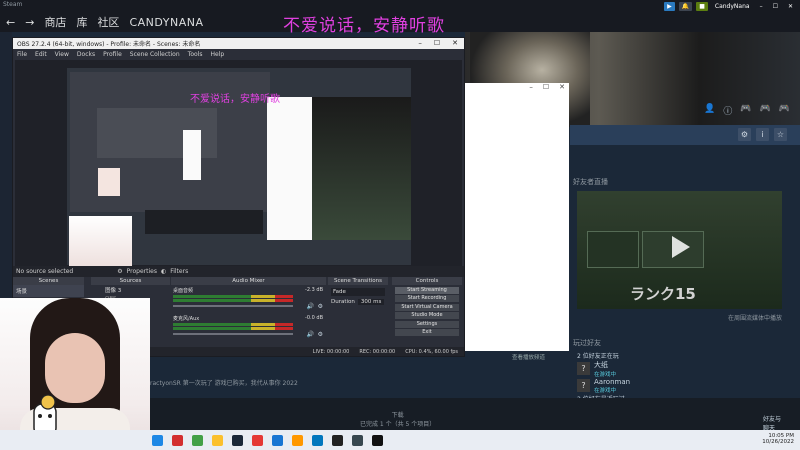  What do you see at coordinates (397, 419) in the screenshot?
I see `downloads-status: 下载 已完成 1 个（共 5 个项目）` at bounding box center [397, 419].